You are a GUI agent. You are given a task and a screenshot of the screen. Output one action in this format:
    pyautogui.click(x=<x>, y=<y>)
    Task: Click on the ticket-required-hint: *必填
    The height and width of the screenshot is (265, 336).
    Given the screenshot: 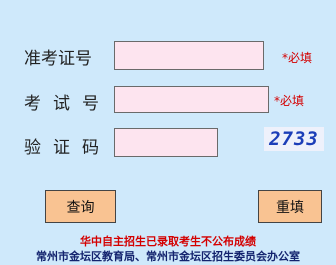 What is the action you would take?
    pyautogui.click(x=297, y=58)
    